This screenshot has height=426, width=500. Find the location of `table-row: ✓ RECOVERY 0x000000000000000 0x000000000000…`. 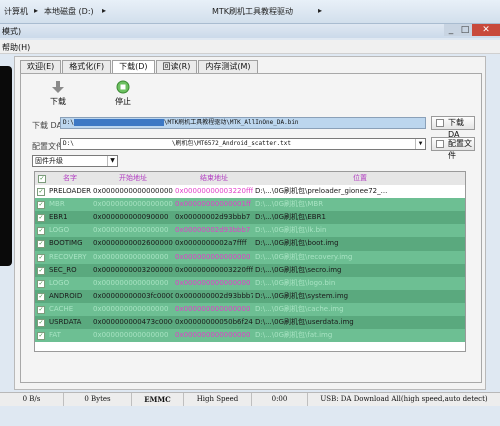

table-row: ✓ RECOVERY 0x000000000000000 0x000000000000… is located at coordinates (250, 257).